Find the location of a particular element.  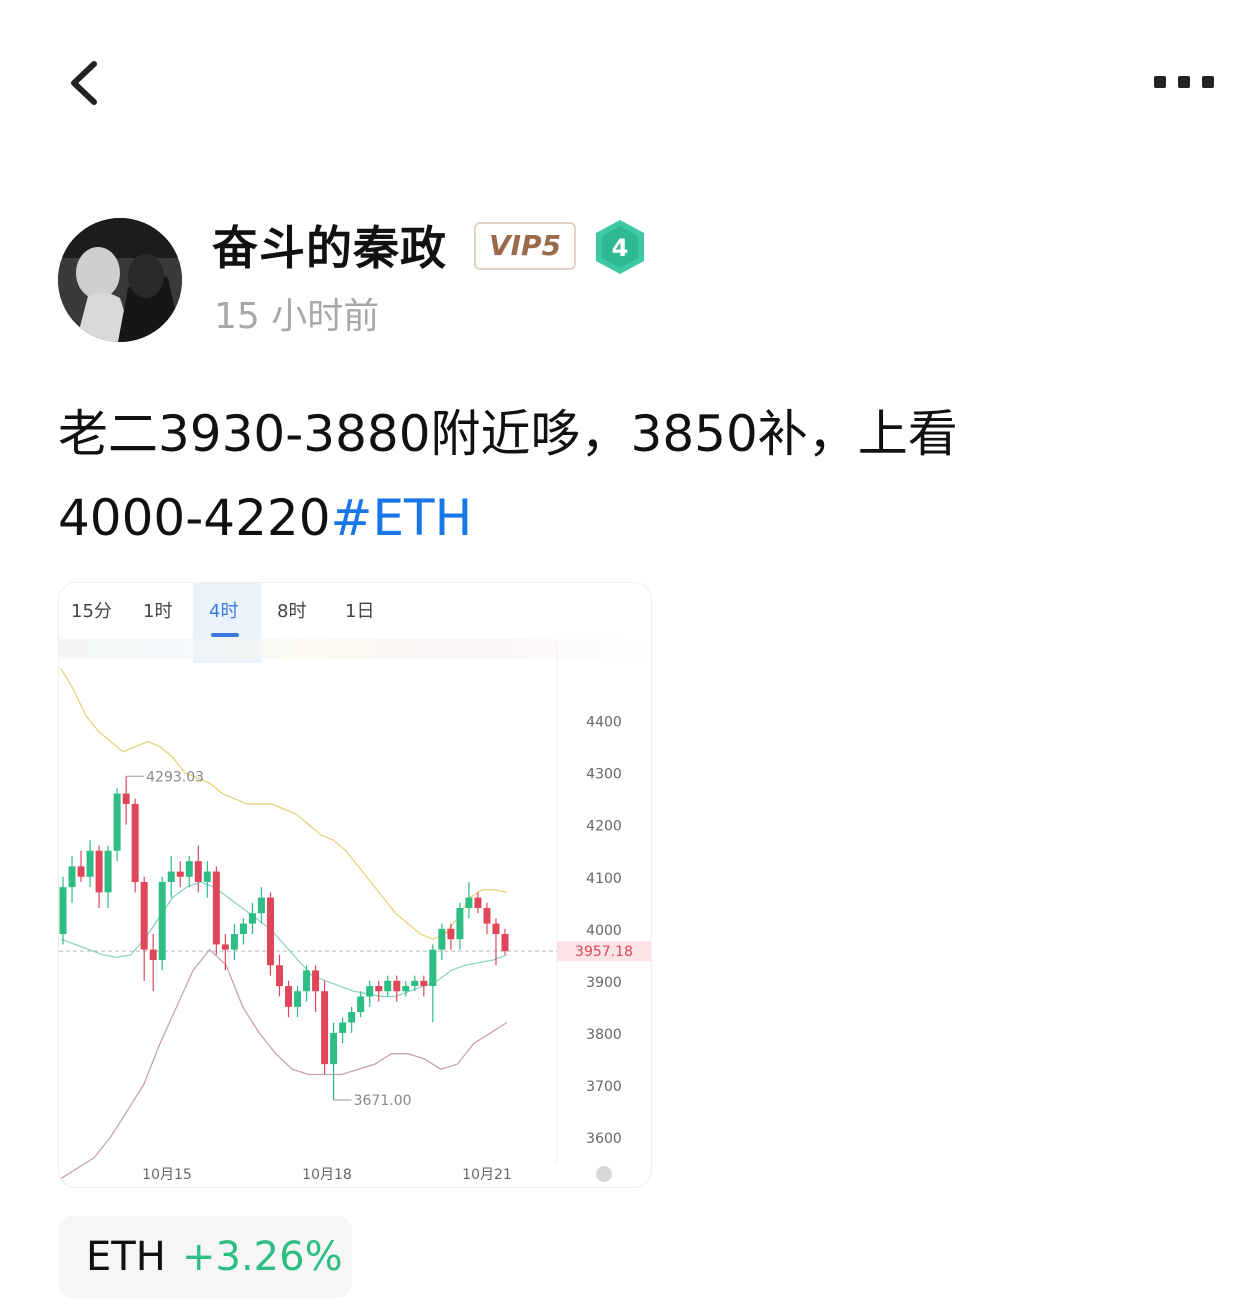

y-tick-label: 4100 is located at coordinates (604, 879).